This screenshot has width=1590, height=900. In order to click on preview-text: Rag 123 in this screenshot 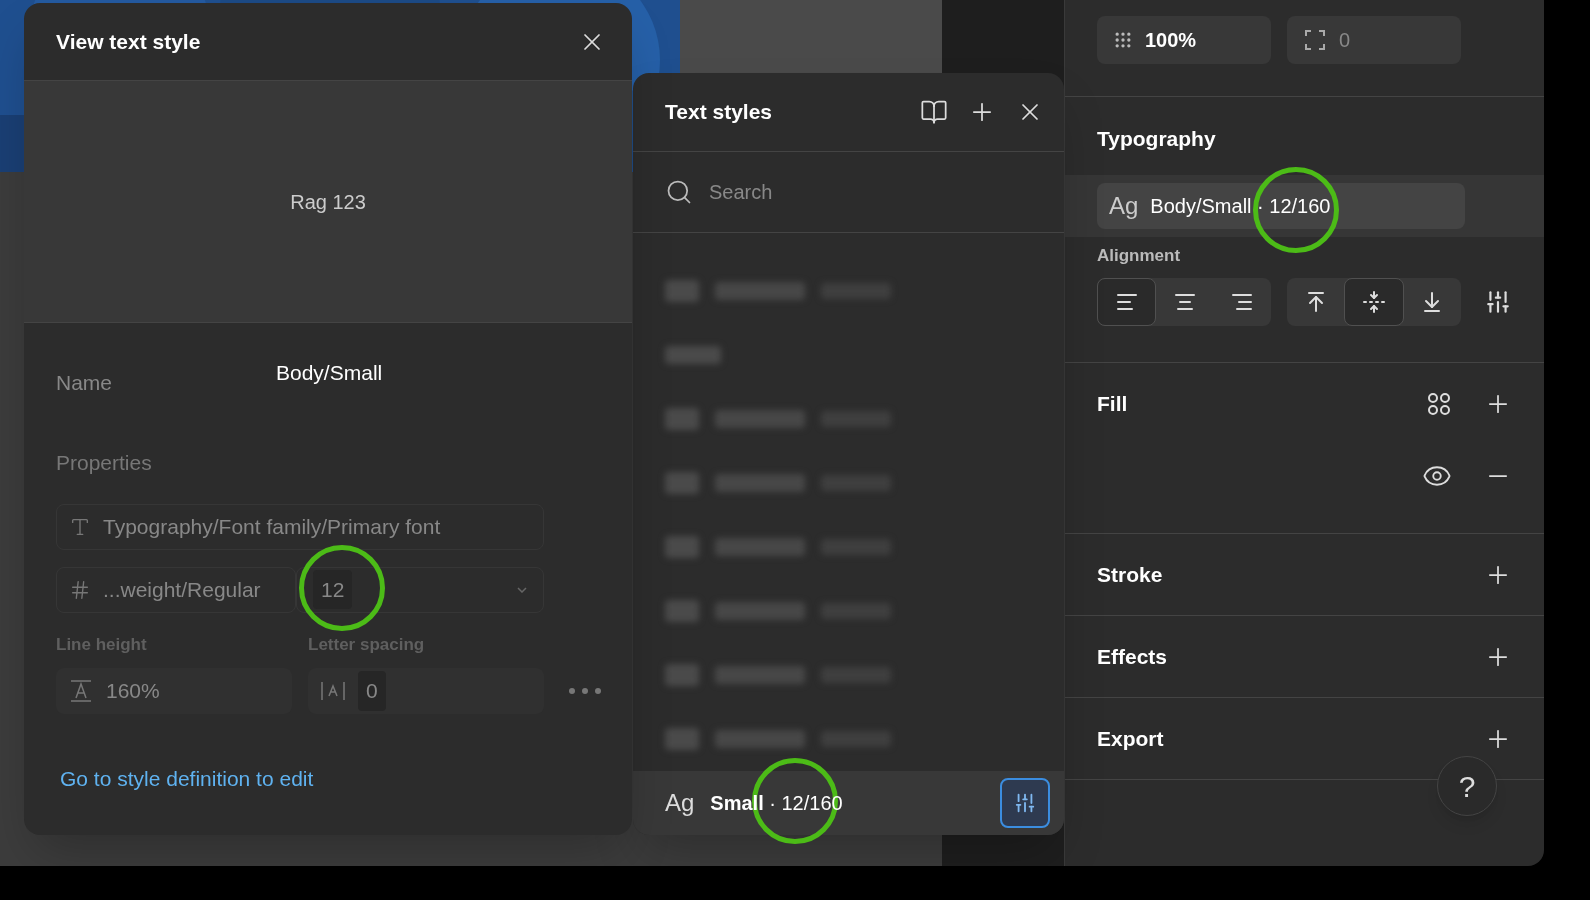, I will do `click(328, 202)`.